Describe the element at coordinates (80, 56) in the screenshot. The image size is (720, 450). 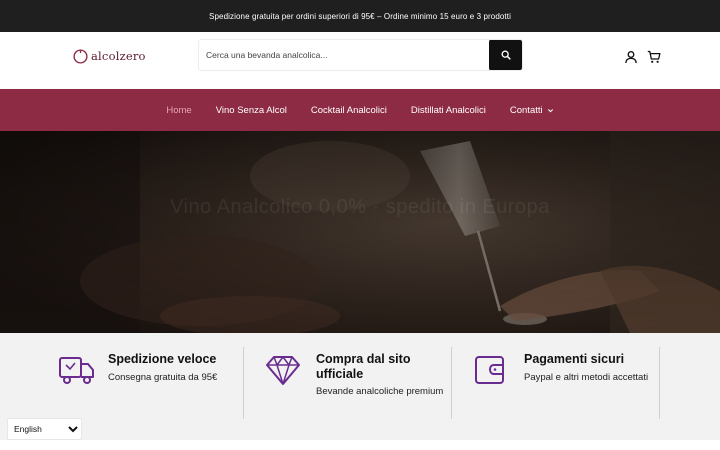
I see `logo-mark-icon` at that location.